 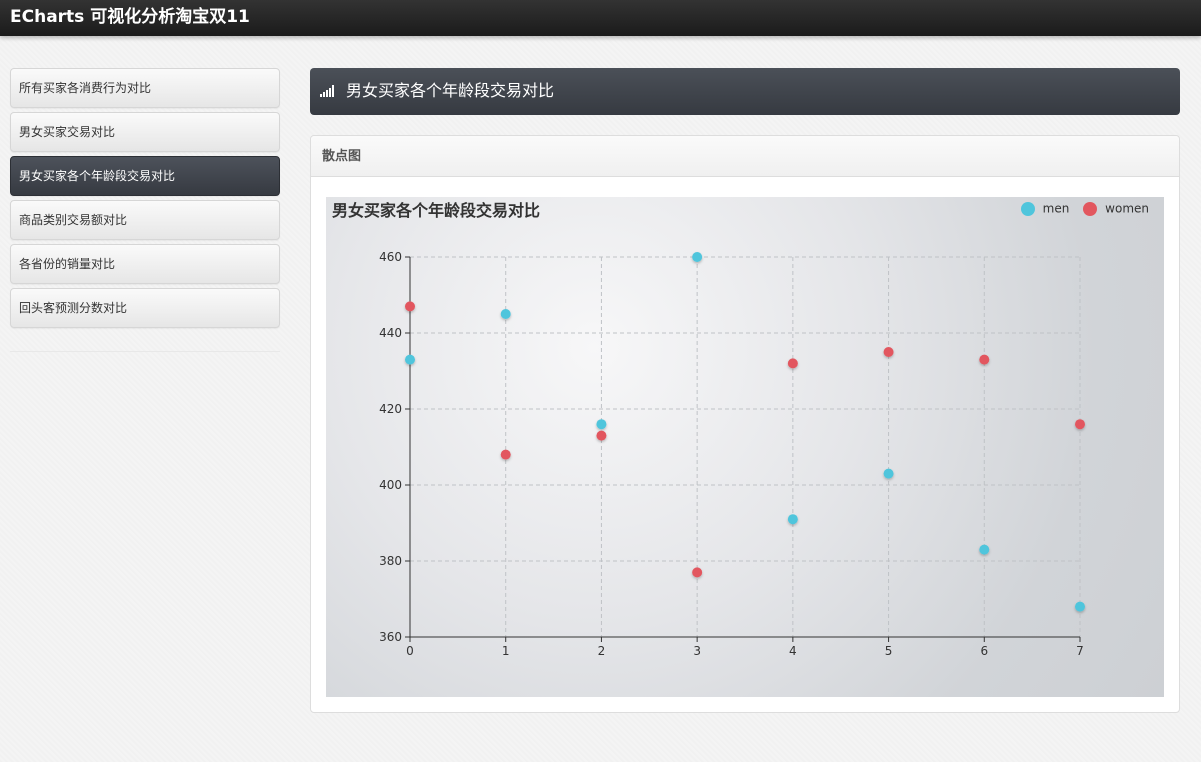 What do you see at coordinates (390, 333) in the screenshot?
I see `y-tick-label: 440` at bounding box center [390, 333].